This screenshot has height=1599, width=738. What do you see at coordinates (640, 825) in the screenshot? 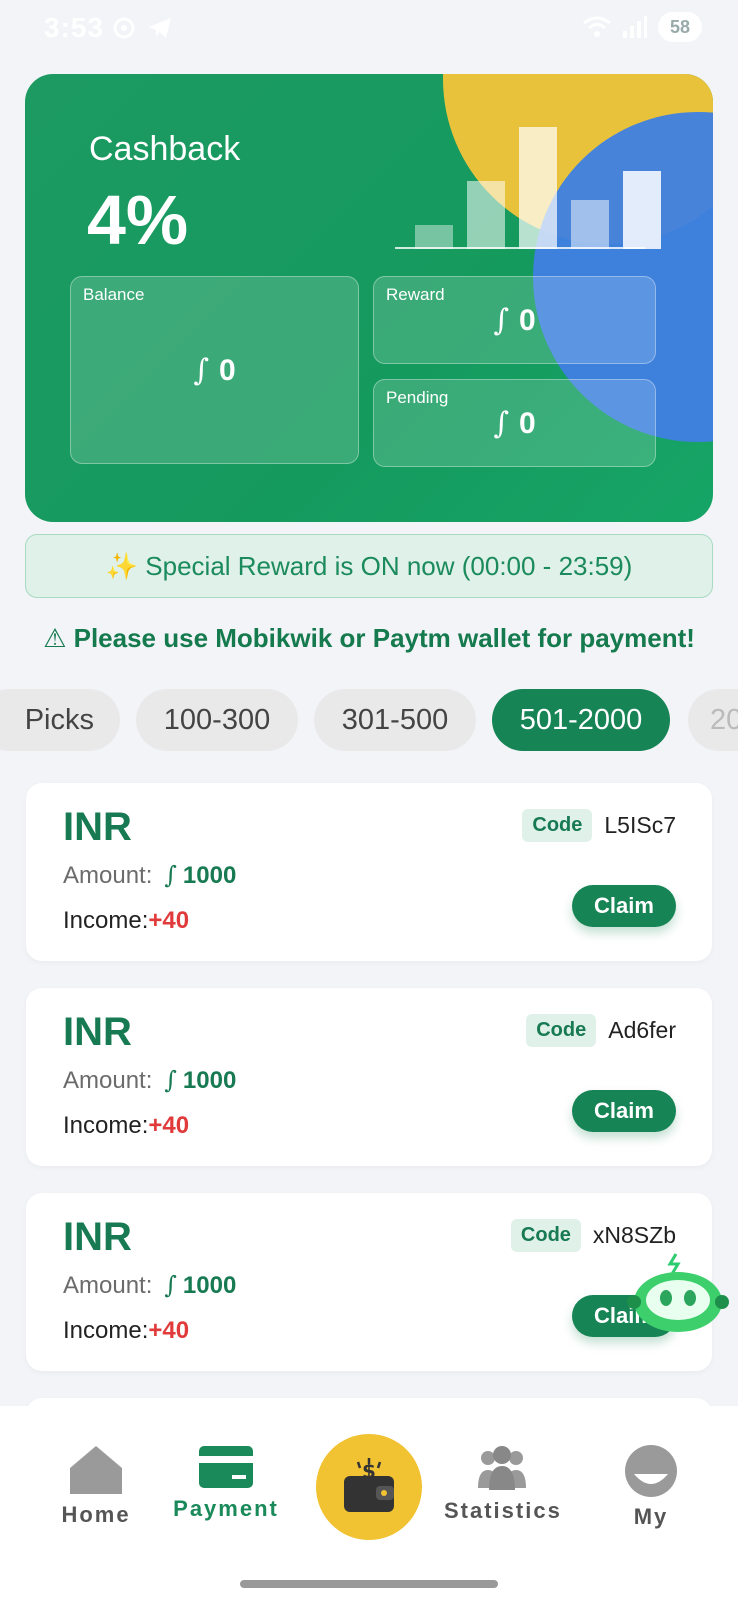
I see `offer-code: L5ISc7` at bounding box center [640, 825].